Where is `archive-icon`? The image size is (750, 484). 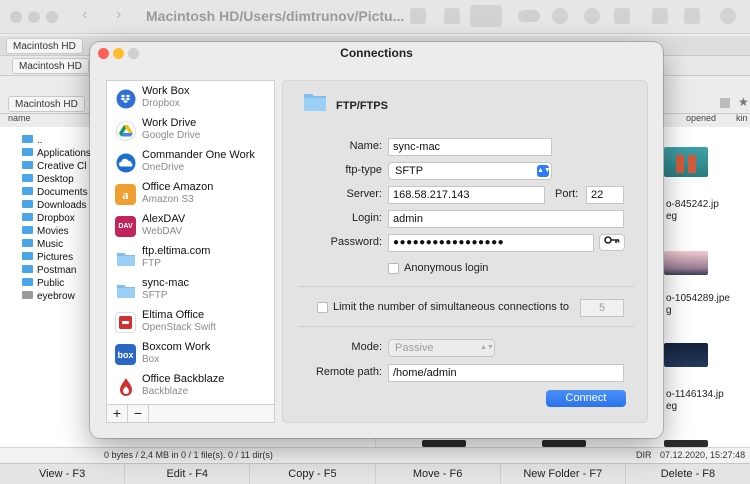
archive-icon is located at coordinates (692, 16).